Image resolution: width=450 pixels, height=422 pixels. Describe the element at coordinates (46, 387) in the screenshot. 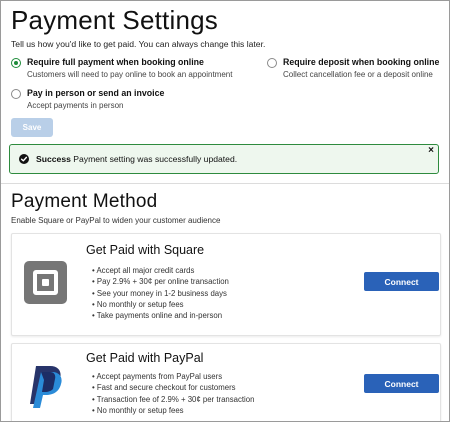

I see `paypal-logo-icon` at that location.